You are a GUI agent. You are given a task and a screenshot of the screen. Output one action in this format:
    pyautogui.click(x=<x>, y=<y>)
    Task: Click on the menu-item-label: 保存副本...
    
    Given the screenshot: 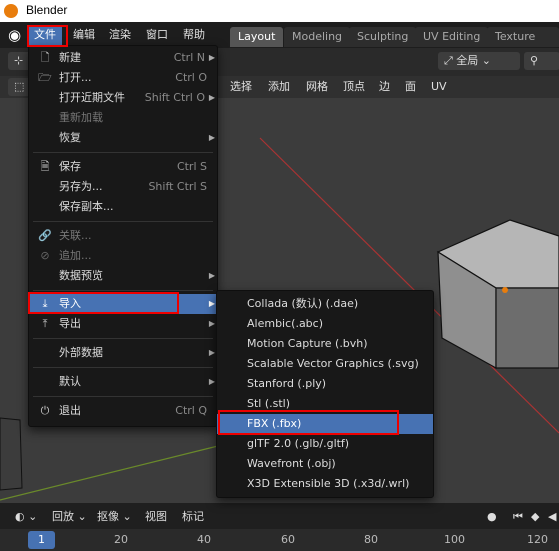 What is the action you would take?
    pyautogui.click(x=86, y=206)
    